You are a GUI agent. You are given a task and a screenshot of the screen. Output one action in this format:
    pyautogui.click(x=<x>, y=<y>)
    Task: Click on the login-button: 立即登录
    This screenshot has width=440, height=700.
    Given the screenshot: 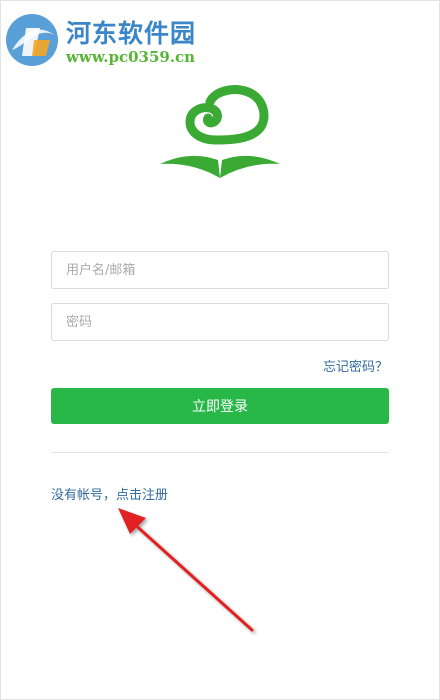 What is the action you would take?
    pyautogui.click(x=220, y=406)
    